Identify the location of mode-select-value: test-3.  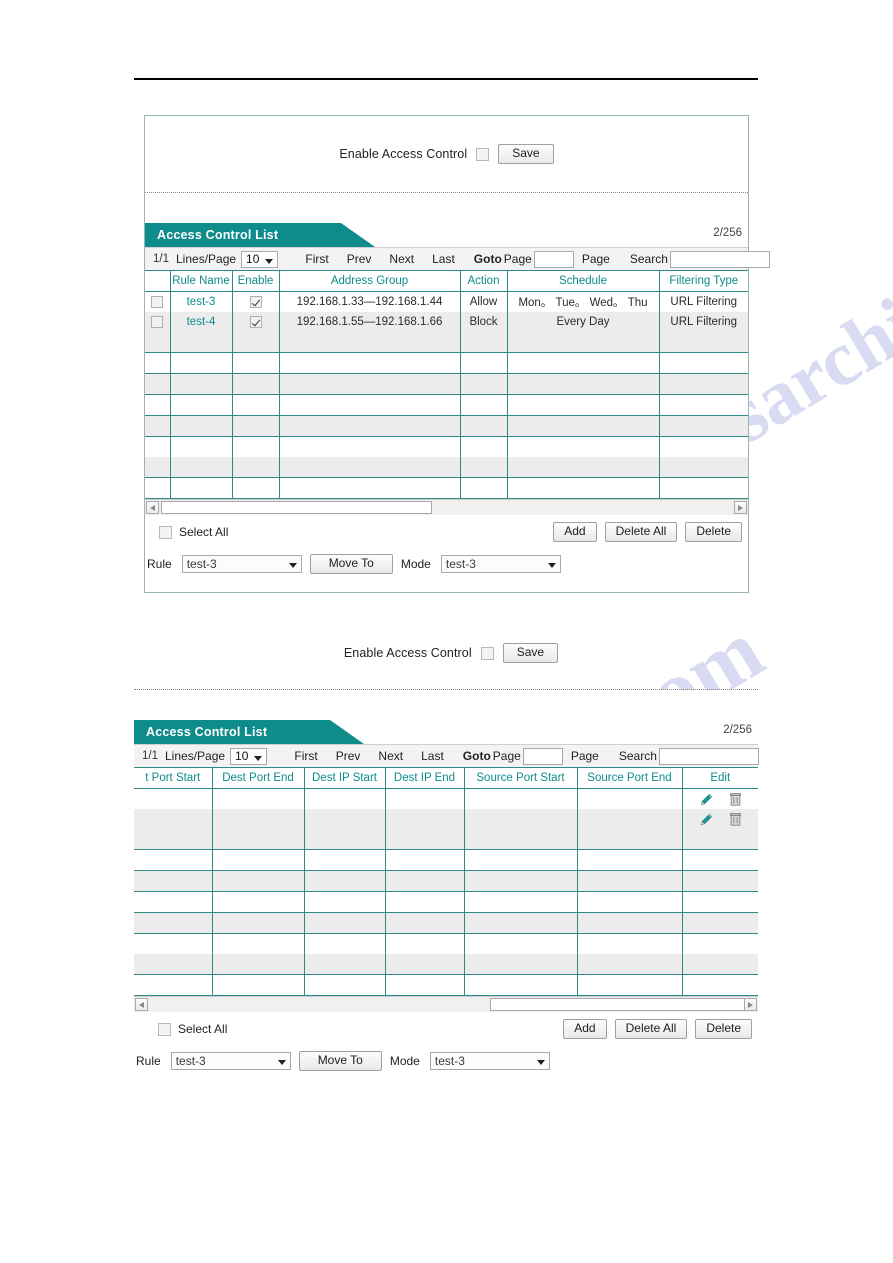
(449, 1061).